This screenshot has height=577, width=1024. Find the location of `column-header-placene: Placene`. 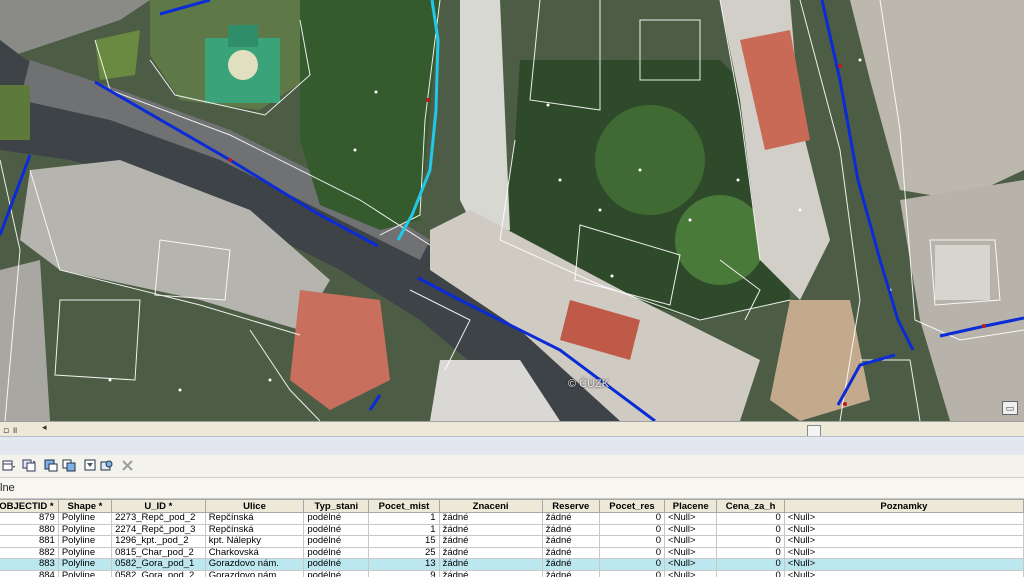

column-header-placene: Placene is located at coordinates (691, 506).